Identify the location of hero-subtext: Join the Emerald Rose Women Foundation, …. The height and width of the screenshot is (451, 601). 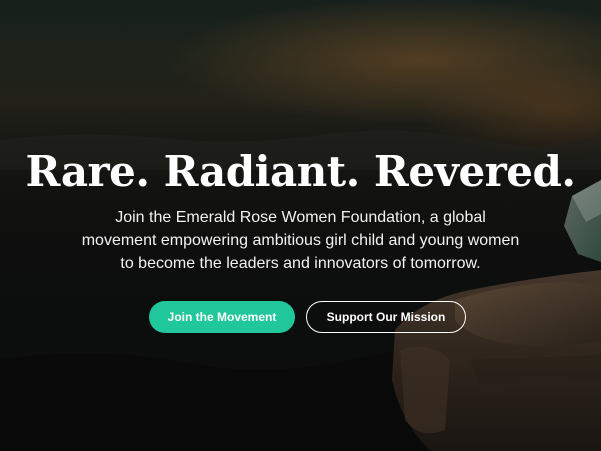
(300, 240).